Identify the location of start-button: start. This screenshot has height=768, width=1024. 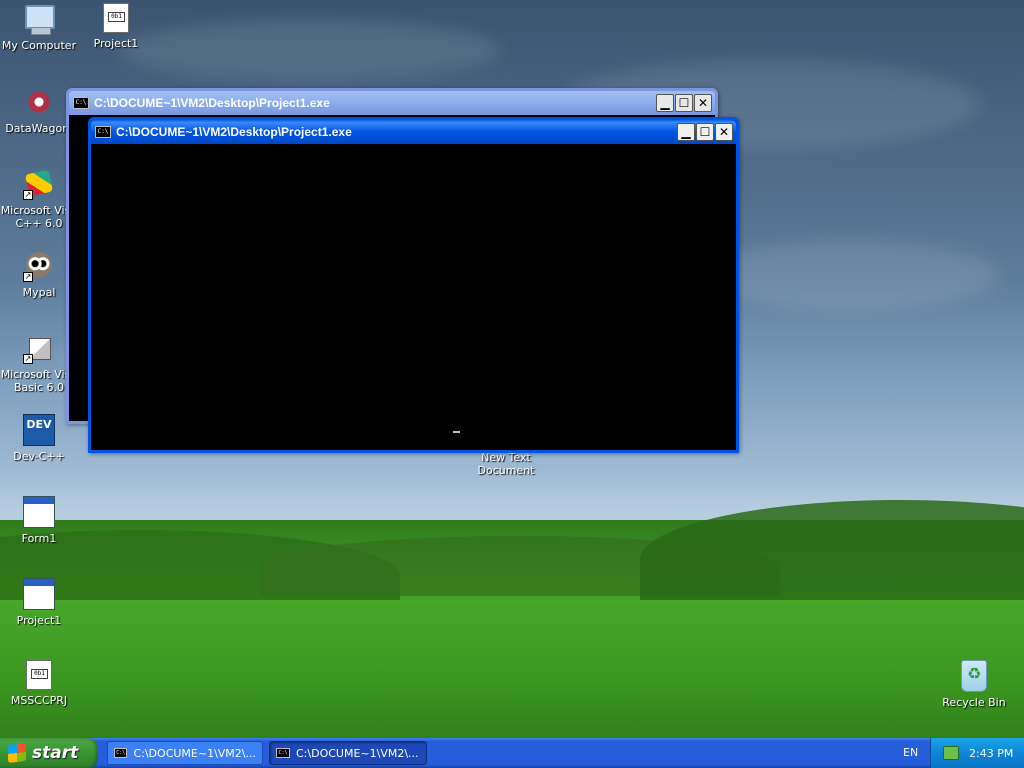
(49, 753).